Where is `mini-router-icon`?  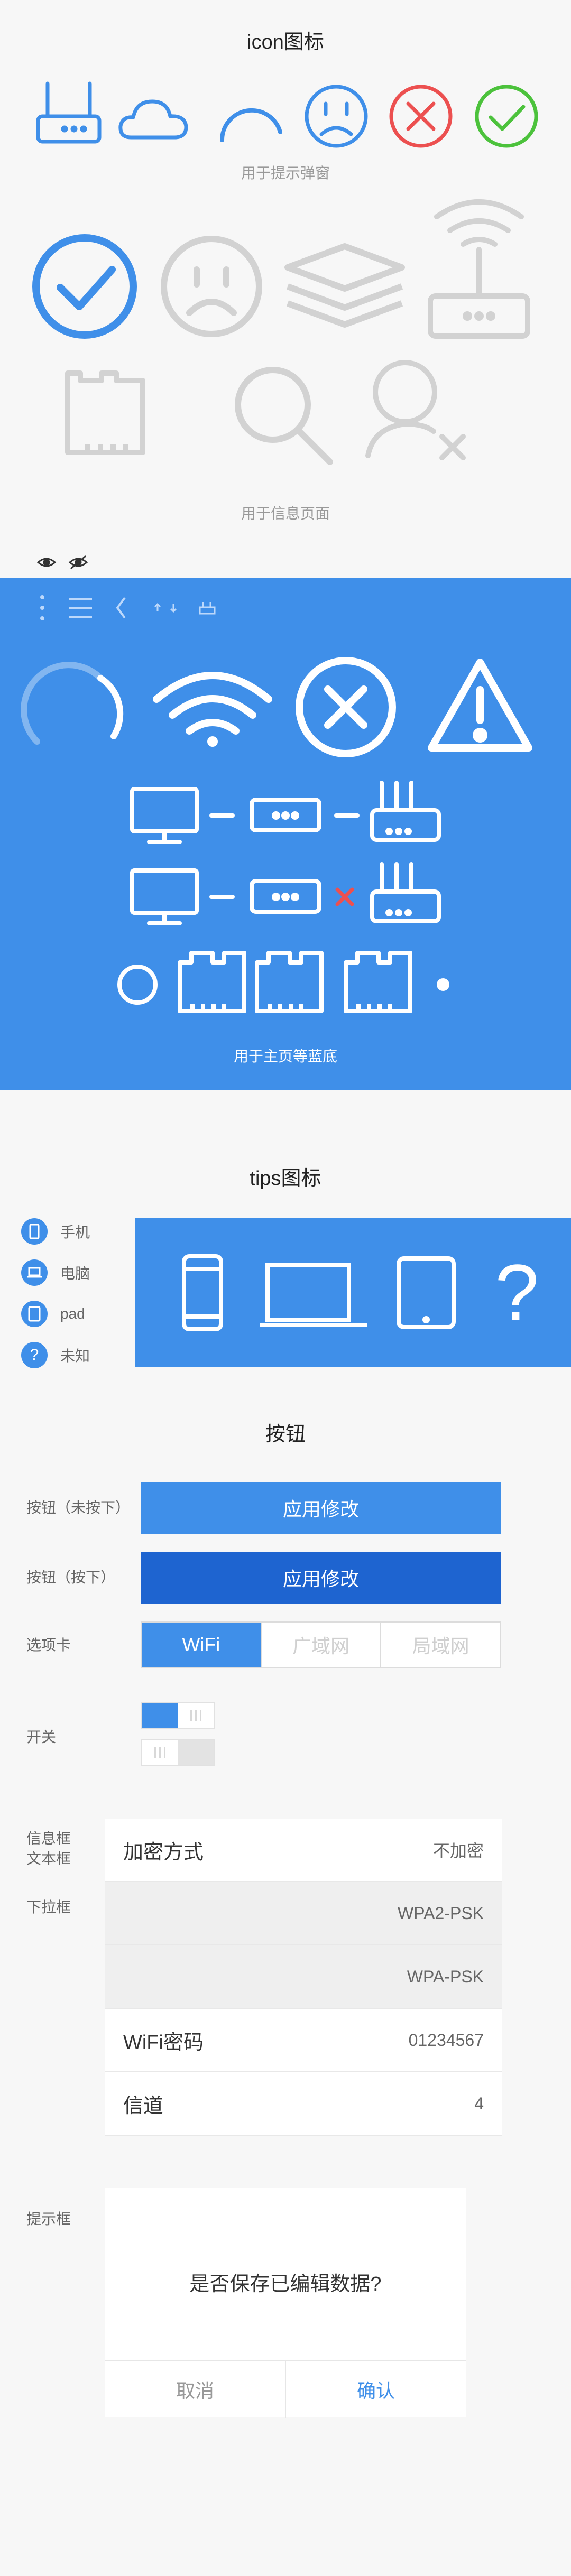 mini-router-icon is located at coordinates (207, 608).